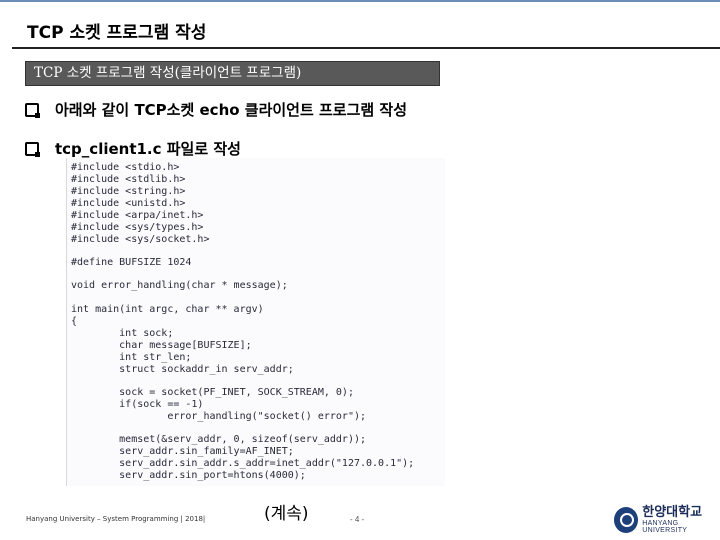  What do you see at coordinates (140, 239) in the screenshot?
I see `code-line: #include <sys/socket.h>` at bounding box center [140, 239].